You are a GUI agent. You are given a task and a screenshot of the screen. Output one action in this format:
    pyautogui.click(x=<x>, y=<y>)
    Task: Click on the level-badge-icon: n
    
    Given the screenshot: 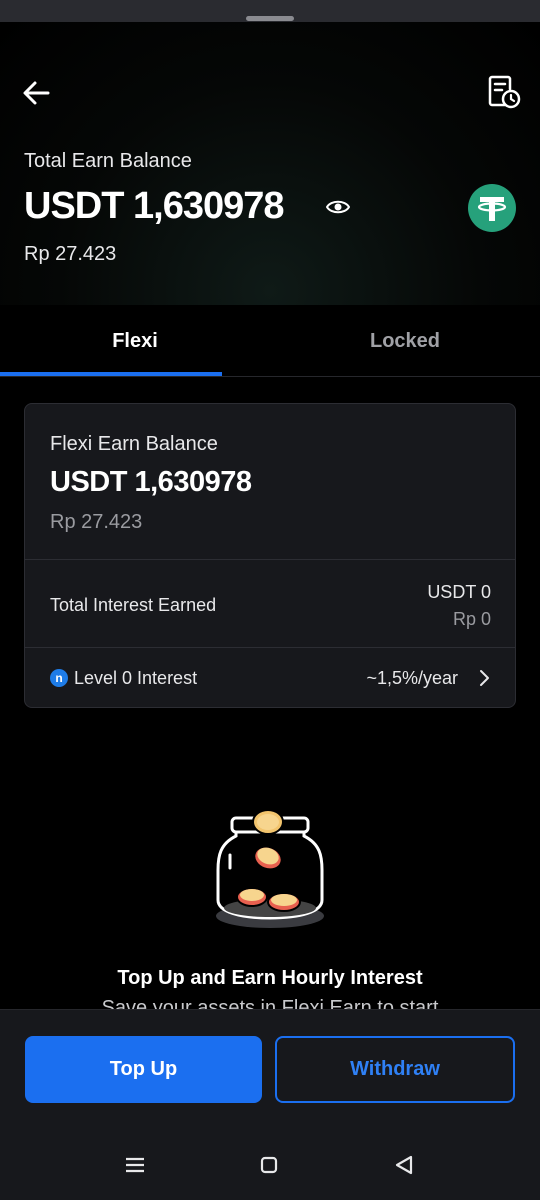 What is the action you would take?
    pyautogui.click(x=59, y=678)
    